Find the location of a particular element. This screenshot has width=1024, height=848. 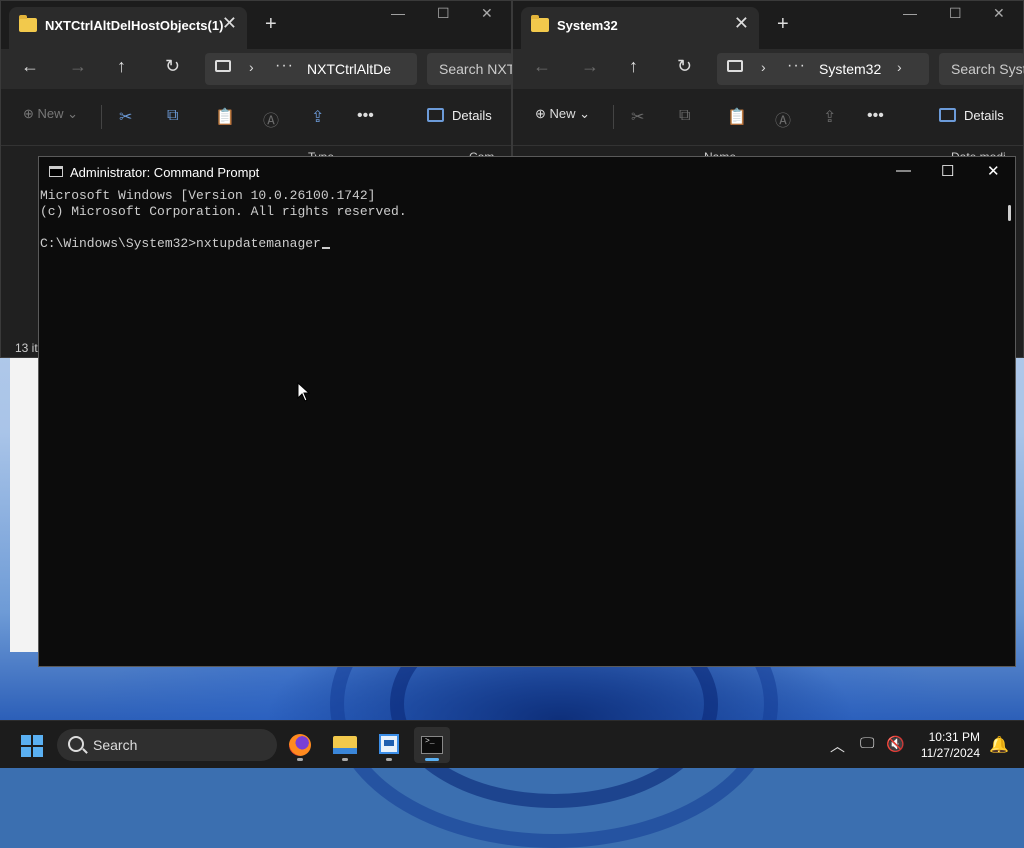

start-button is located at coordinates (32, 746).